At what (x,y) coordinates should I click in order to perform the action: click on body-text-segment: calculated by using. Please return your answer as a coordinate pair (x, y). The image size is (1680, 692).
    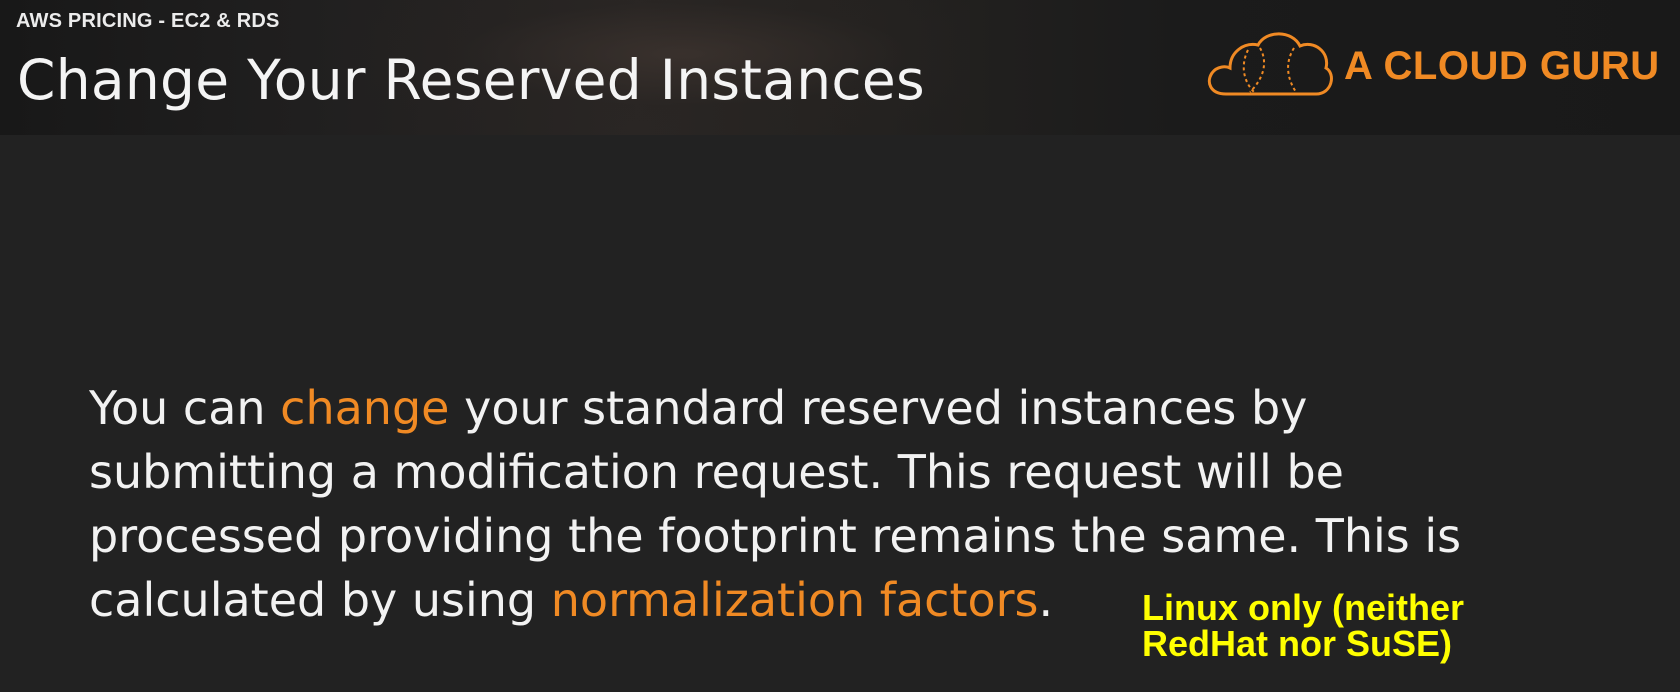
    Looking at the image, I should click on (320, 600).